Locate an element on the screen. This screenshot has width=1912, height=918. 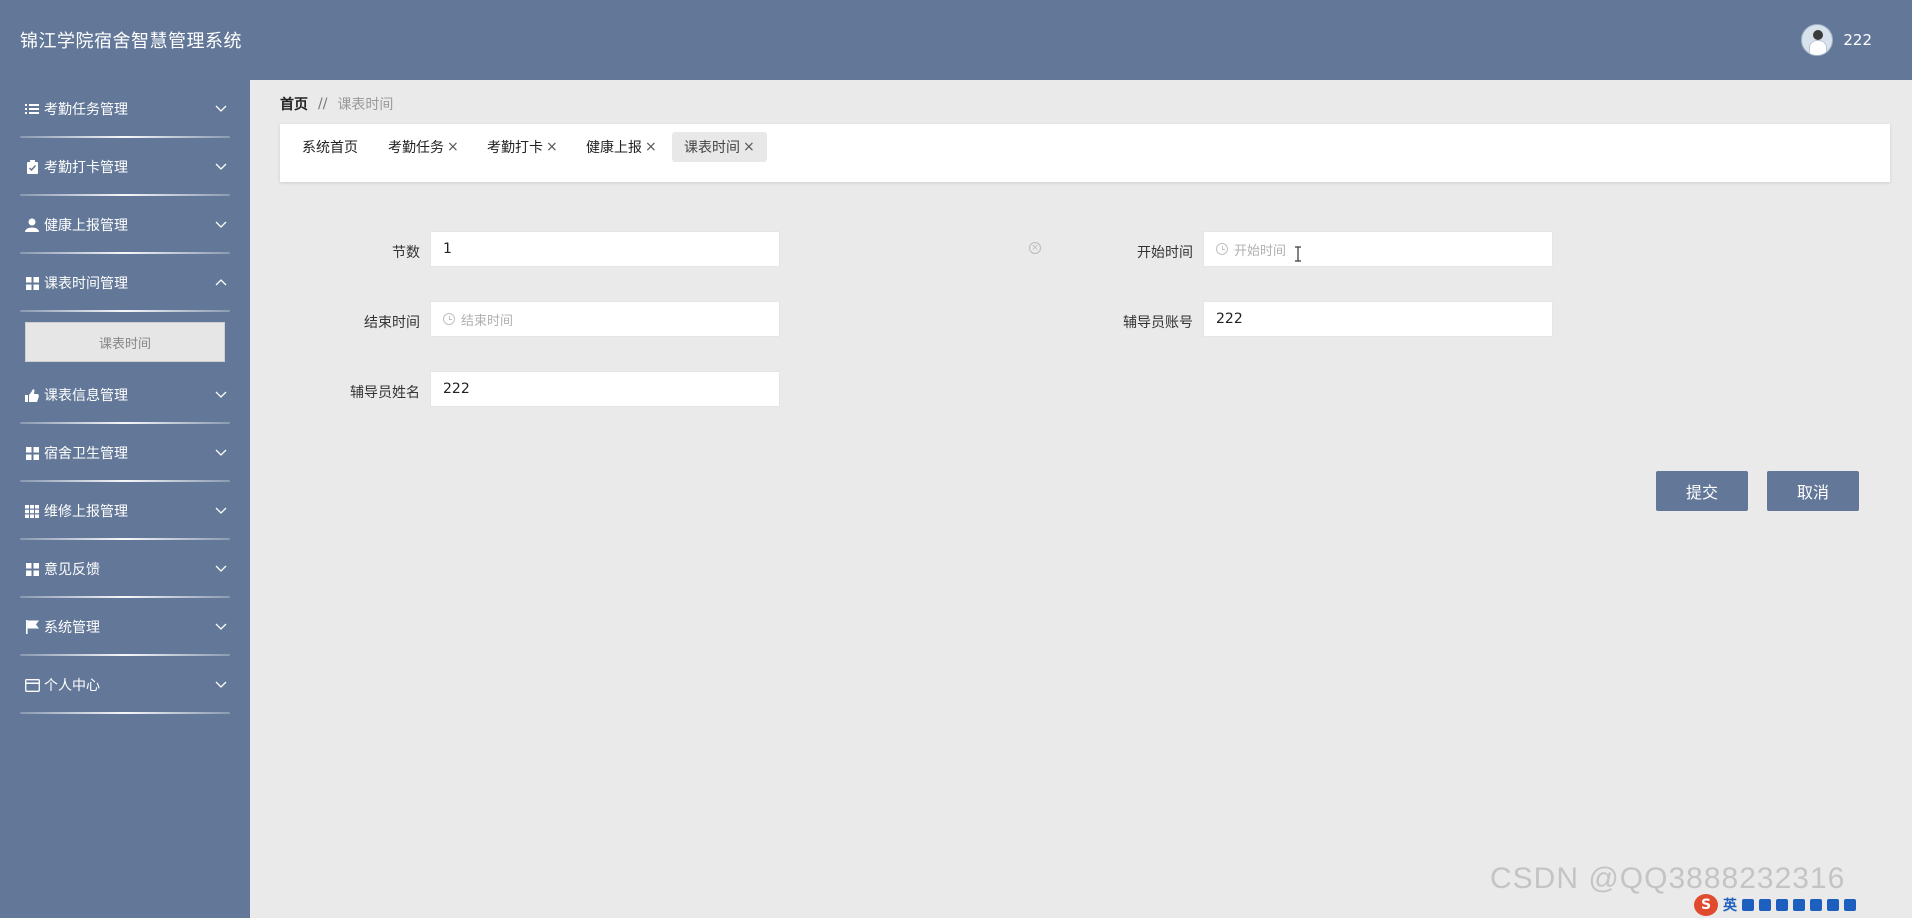
user-menu: 222 is located at coordinates (1836, 40).